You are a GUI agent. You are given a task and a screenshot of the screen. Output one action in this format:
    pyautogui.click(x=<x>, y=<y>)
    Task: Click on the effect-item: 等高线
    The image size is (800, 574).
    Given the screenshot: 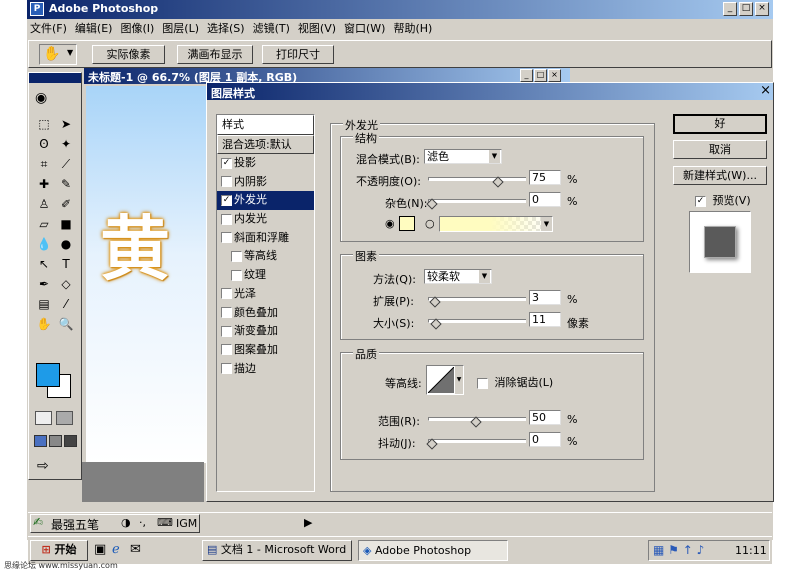 What is the action you would take?
    pyautogui.click(x=265, y=256)
    